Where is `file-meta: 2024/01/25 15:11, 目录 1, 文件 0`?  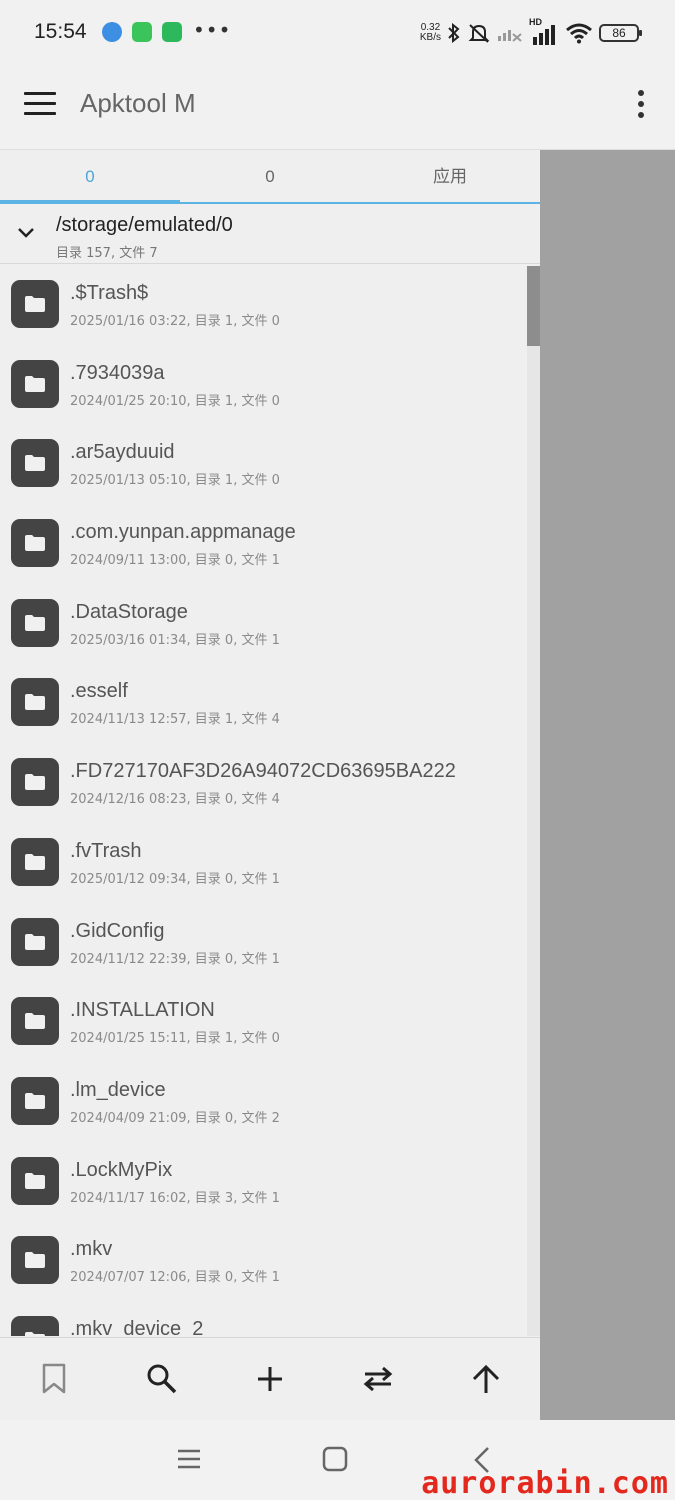
file-meta: 2024/01/25 15:11, 目录 1, 文件 0 is located at coordinates (175, 1039).